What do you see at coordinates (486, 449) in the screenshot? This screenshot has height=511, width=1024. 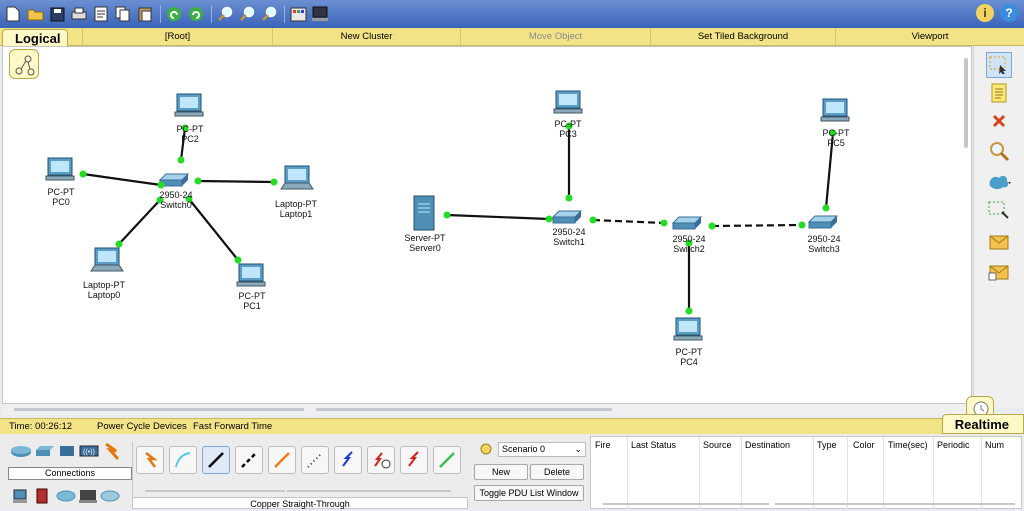 I see `scenario-info-icon` at bounding box center [486, 449].